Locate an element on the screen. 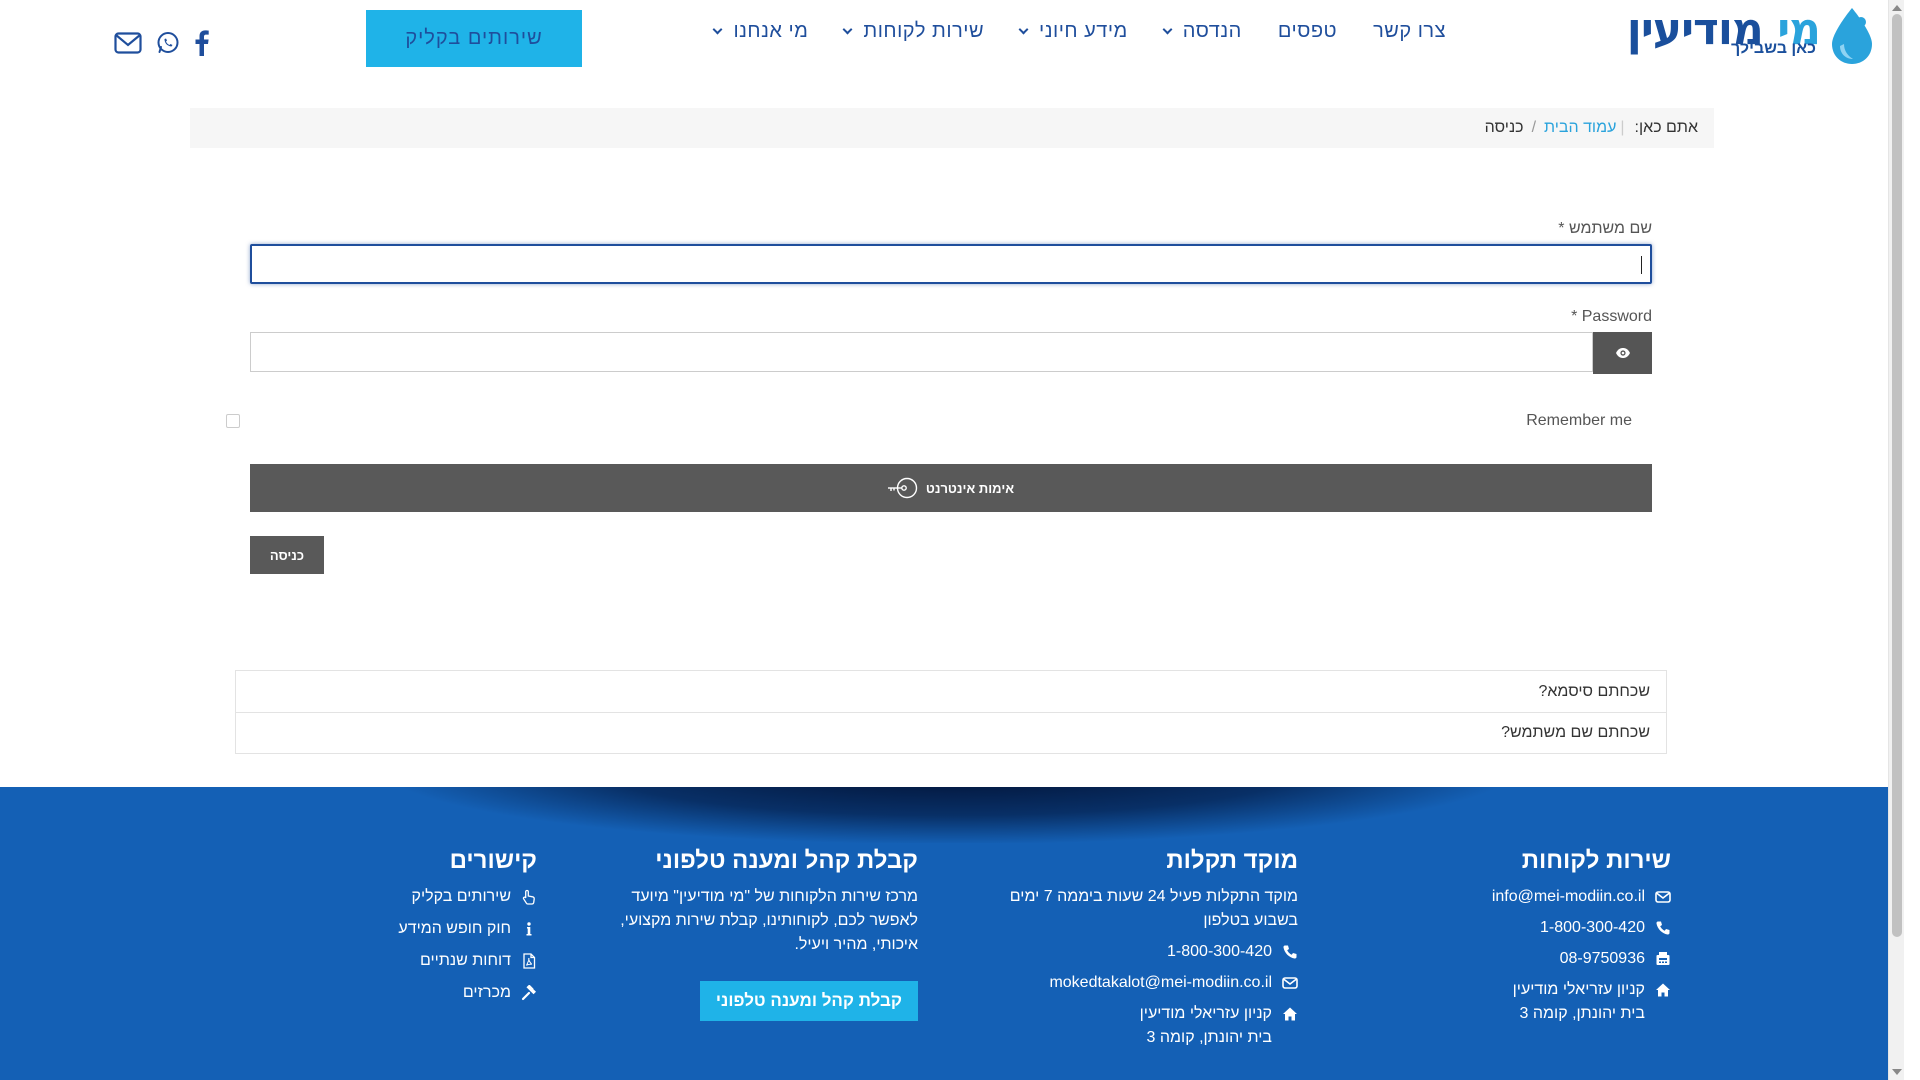 The height and width of the screenshot is (1080, 1920). customer-service-email-text: info@mei-modiin.co.il is located at coordinates (1568, 896).